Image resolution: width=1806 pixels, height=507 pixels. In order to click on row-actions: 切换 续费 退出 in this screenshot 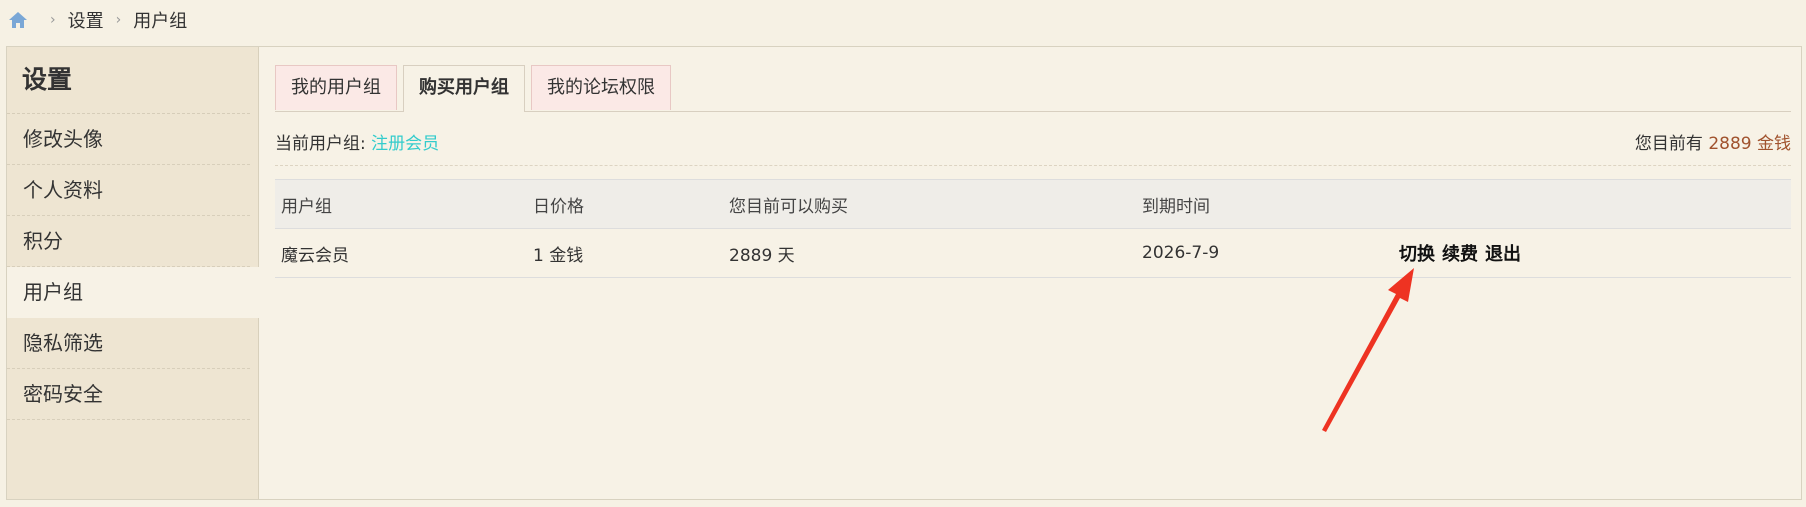, I will do `click(1595, 253)`.